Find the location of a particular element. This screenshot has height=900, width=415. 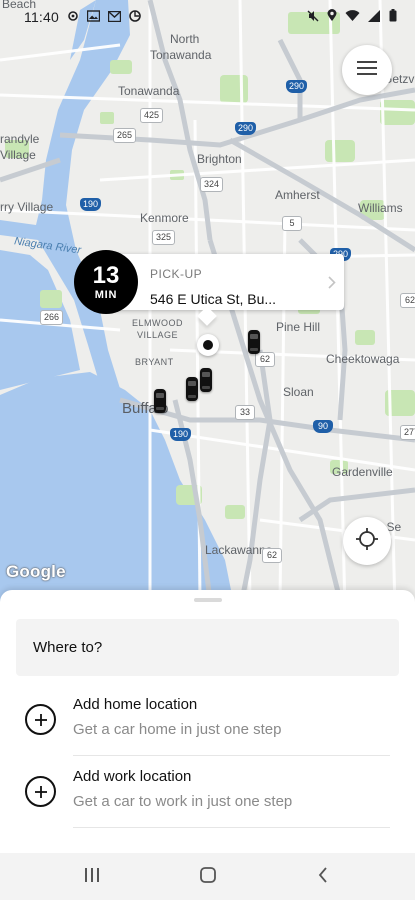

map-label-elmwood-village: VILLAGE is located at coordinates (158, 335).